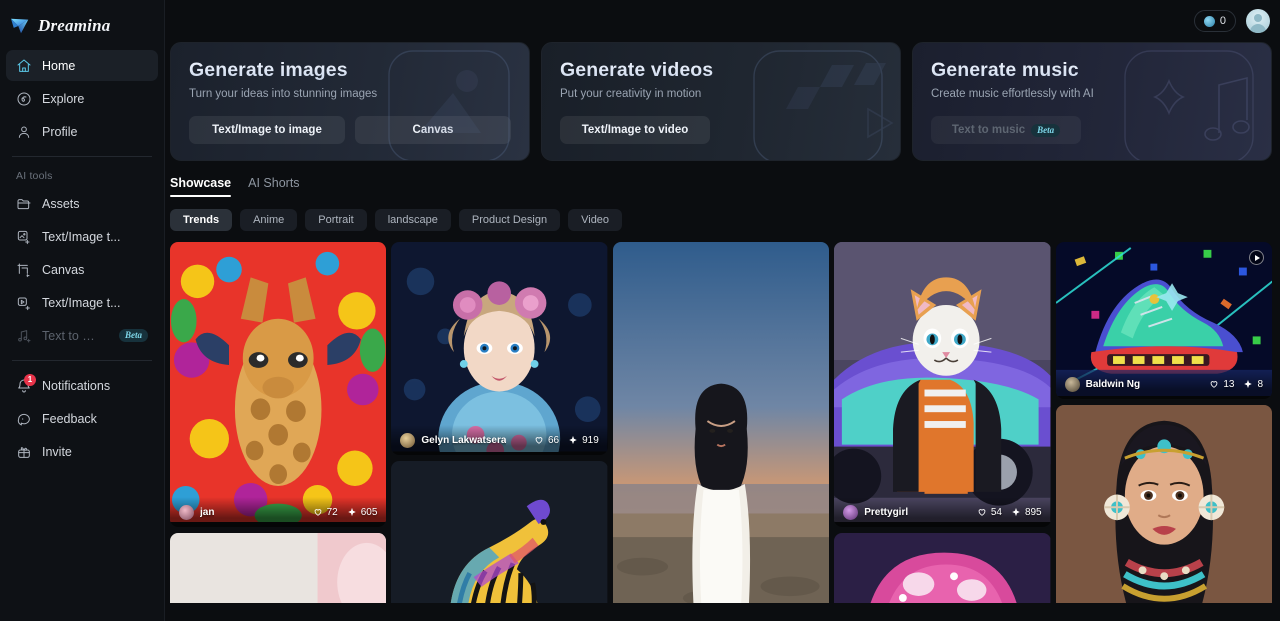  What do you see at coordinates (1164, 504) in the screenshot?
I see `gallery-card-tribal-jewelry-woman` at bounding box center [1164, 504].